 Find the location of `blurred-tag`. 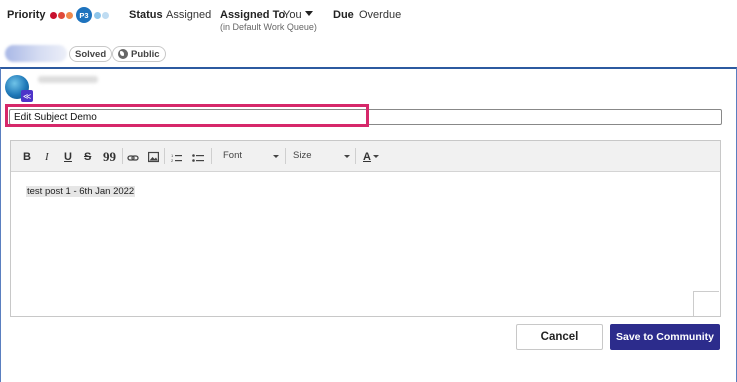

blurred-tag is located at coordinates (36, 53).